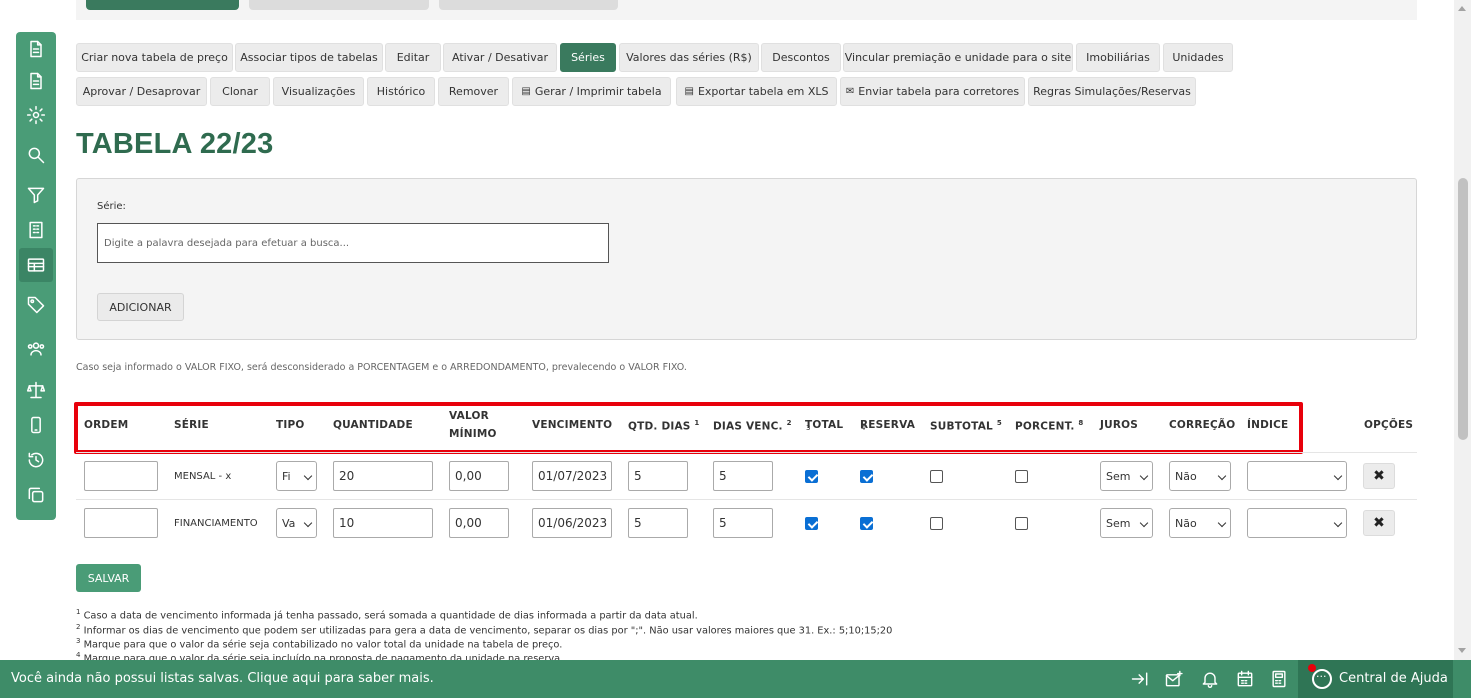  Describe the element at coordinates (1462, 650) in the screenshot. I see `scroll-down-icon` at that location.